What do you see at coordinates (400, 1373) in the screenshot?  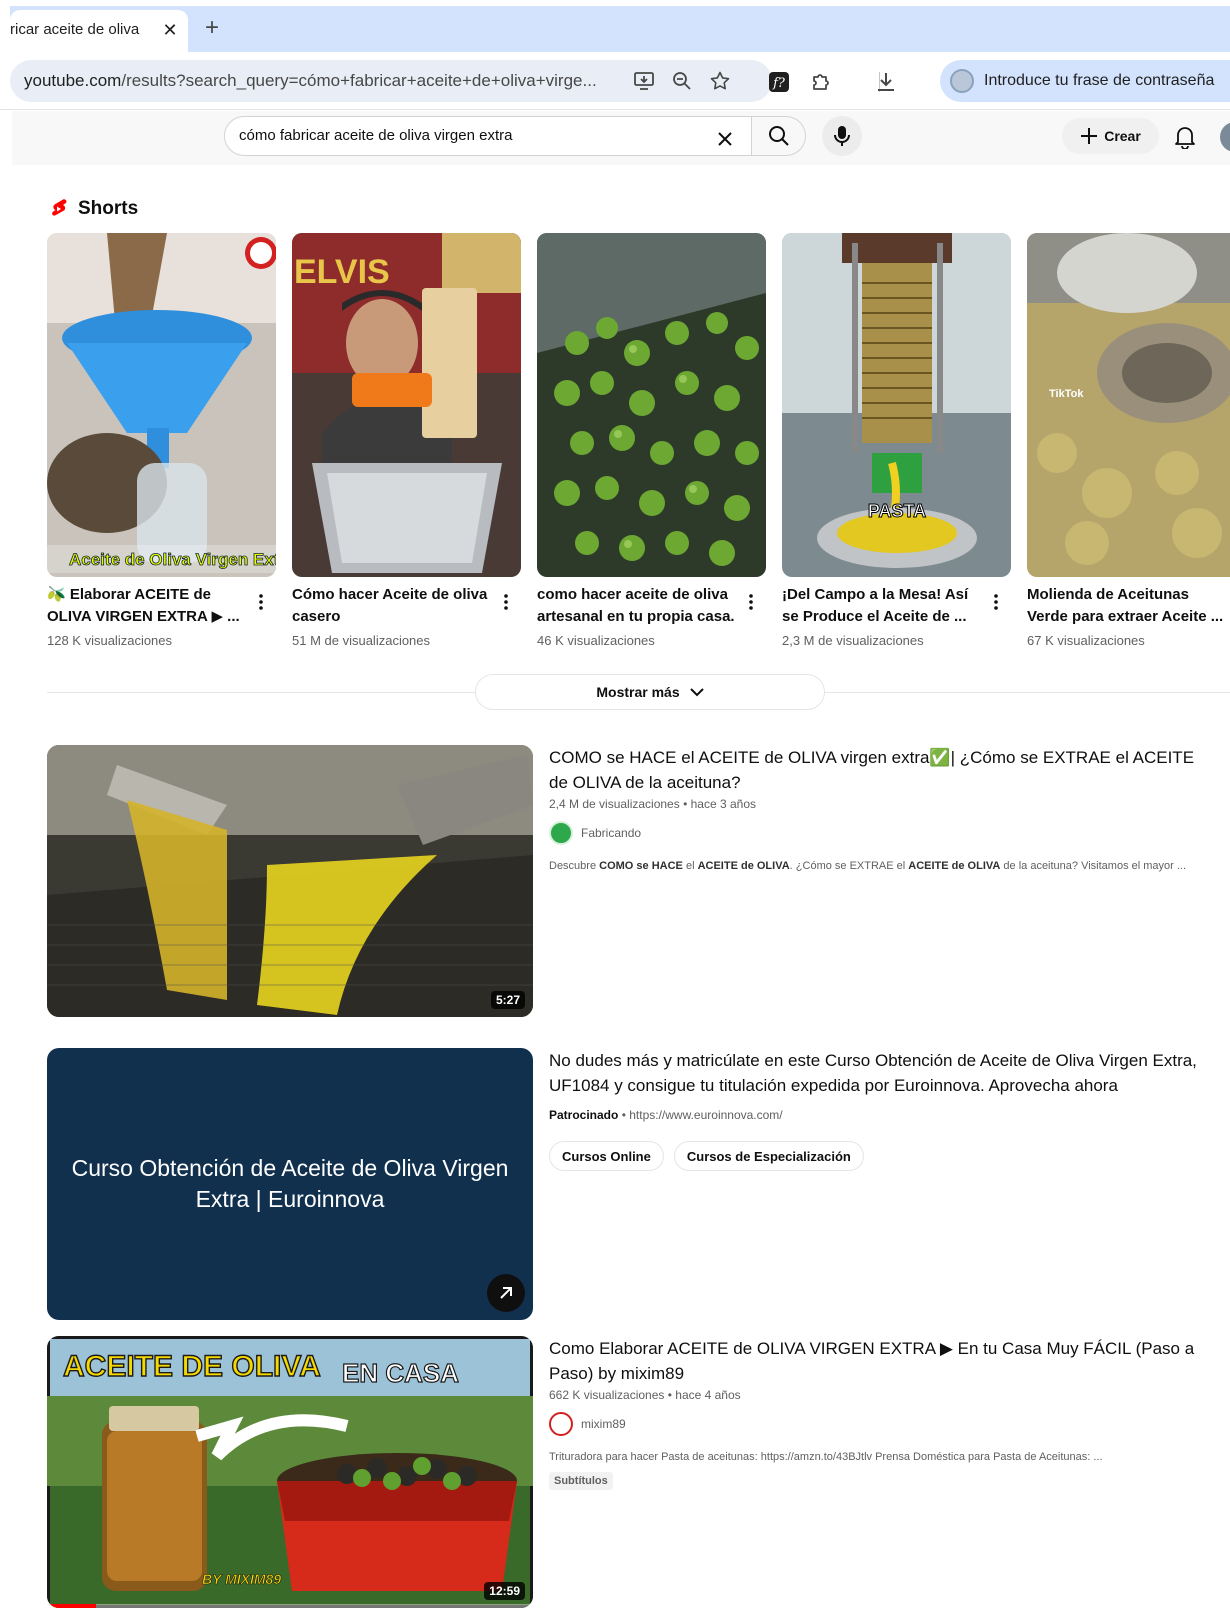 I see `thumbnail-subtitle-text: EN CASA` at bounding box center [400, 1373].